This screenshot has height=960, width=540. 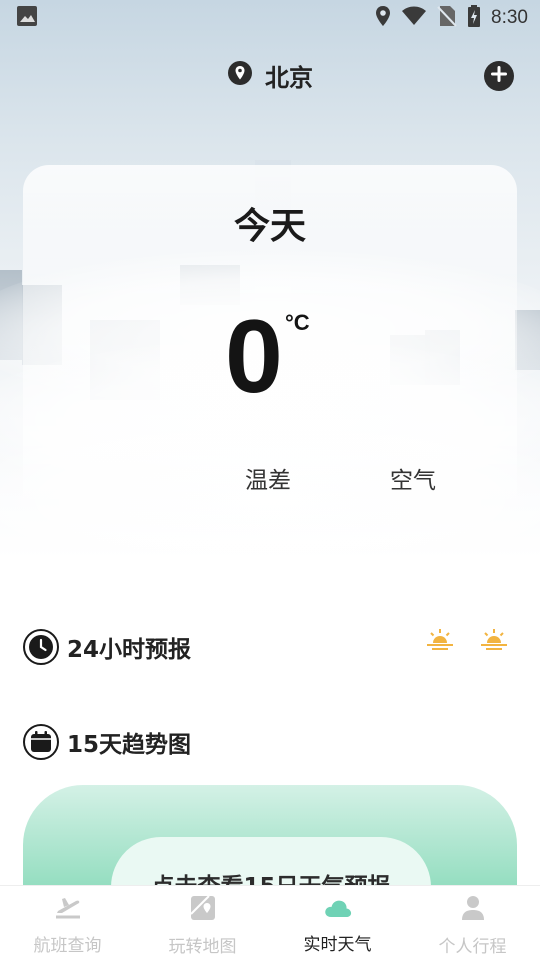 I want to click on trend-title: 15天趋势图, so click(x=129, y=745).